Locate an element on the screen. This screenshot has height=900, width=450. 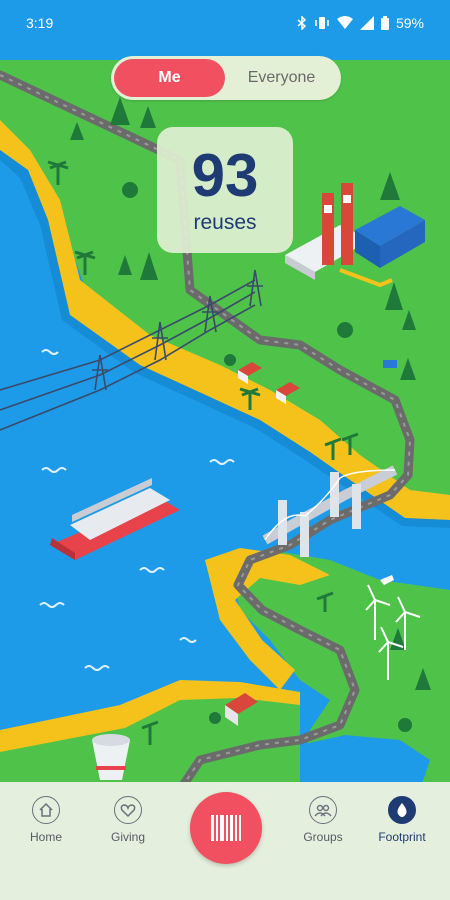
reuse-count: 93 is located at coordinates (225, 175).